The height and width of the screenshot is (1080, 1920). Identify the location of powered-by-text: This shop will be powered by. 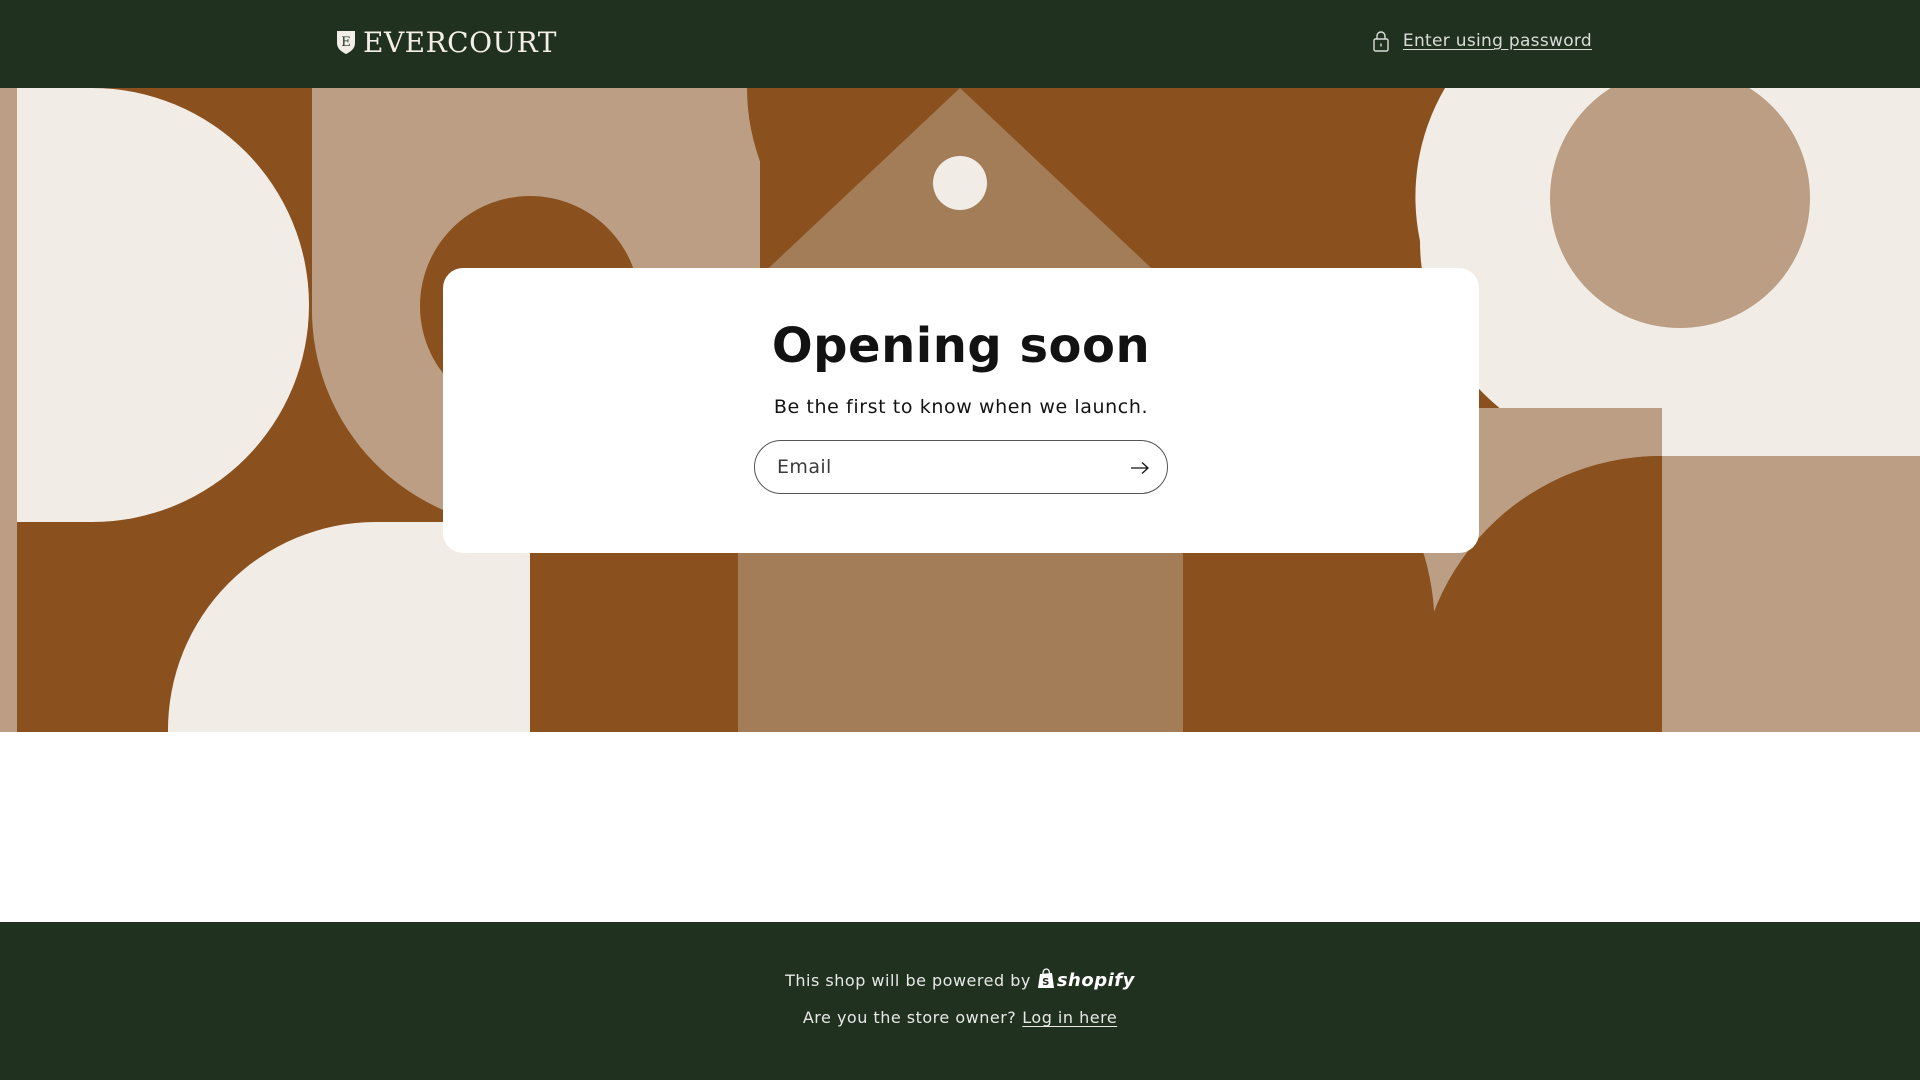
(908, 980).